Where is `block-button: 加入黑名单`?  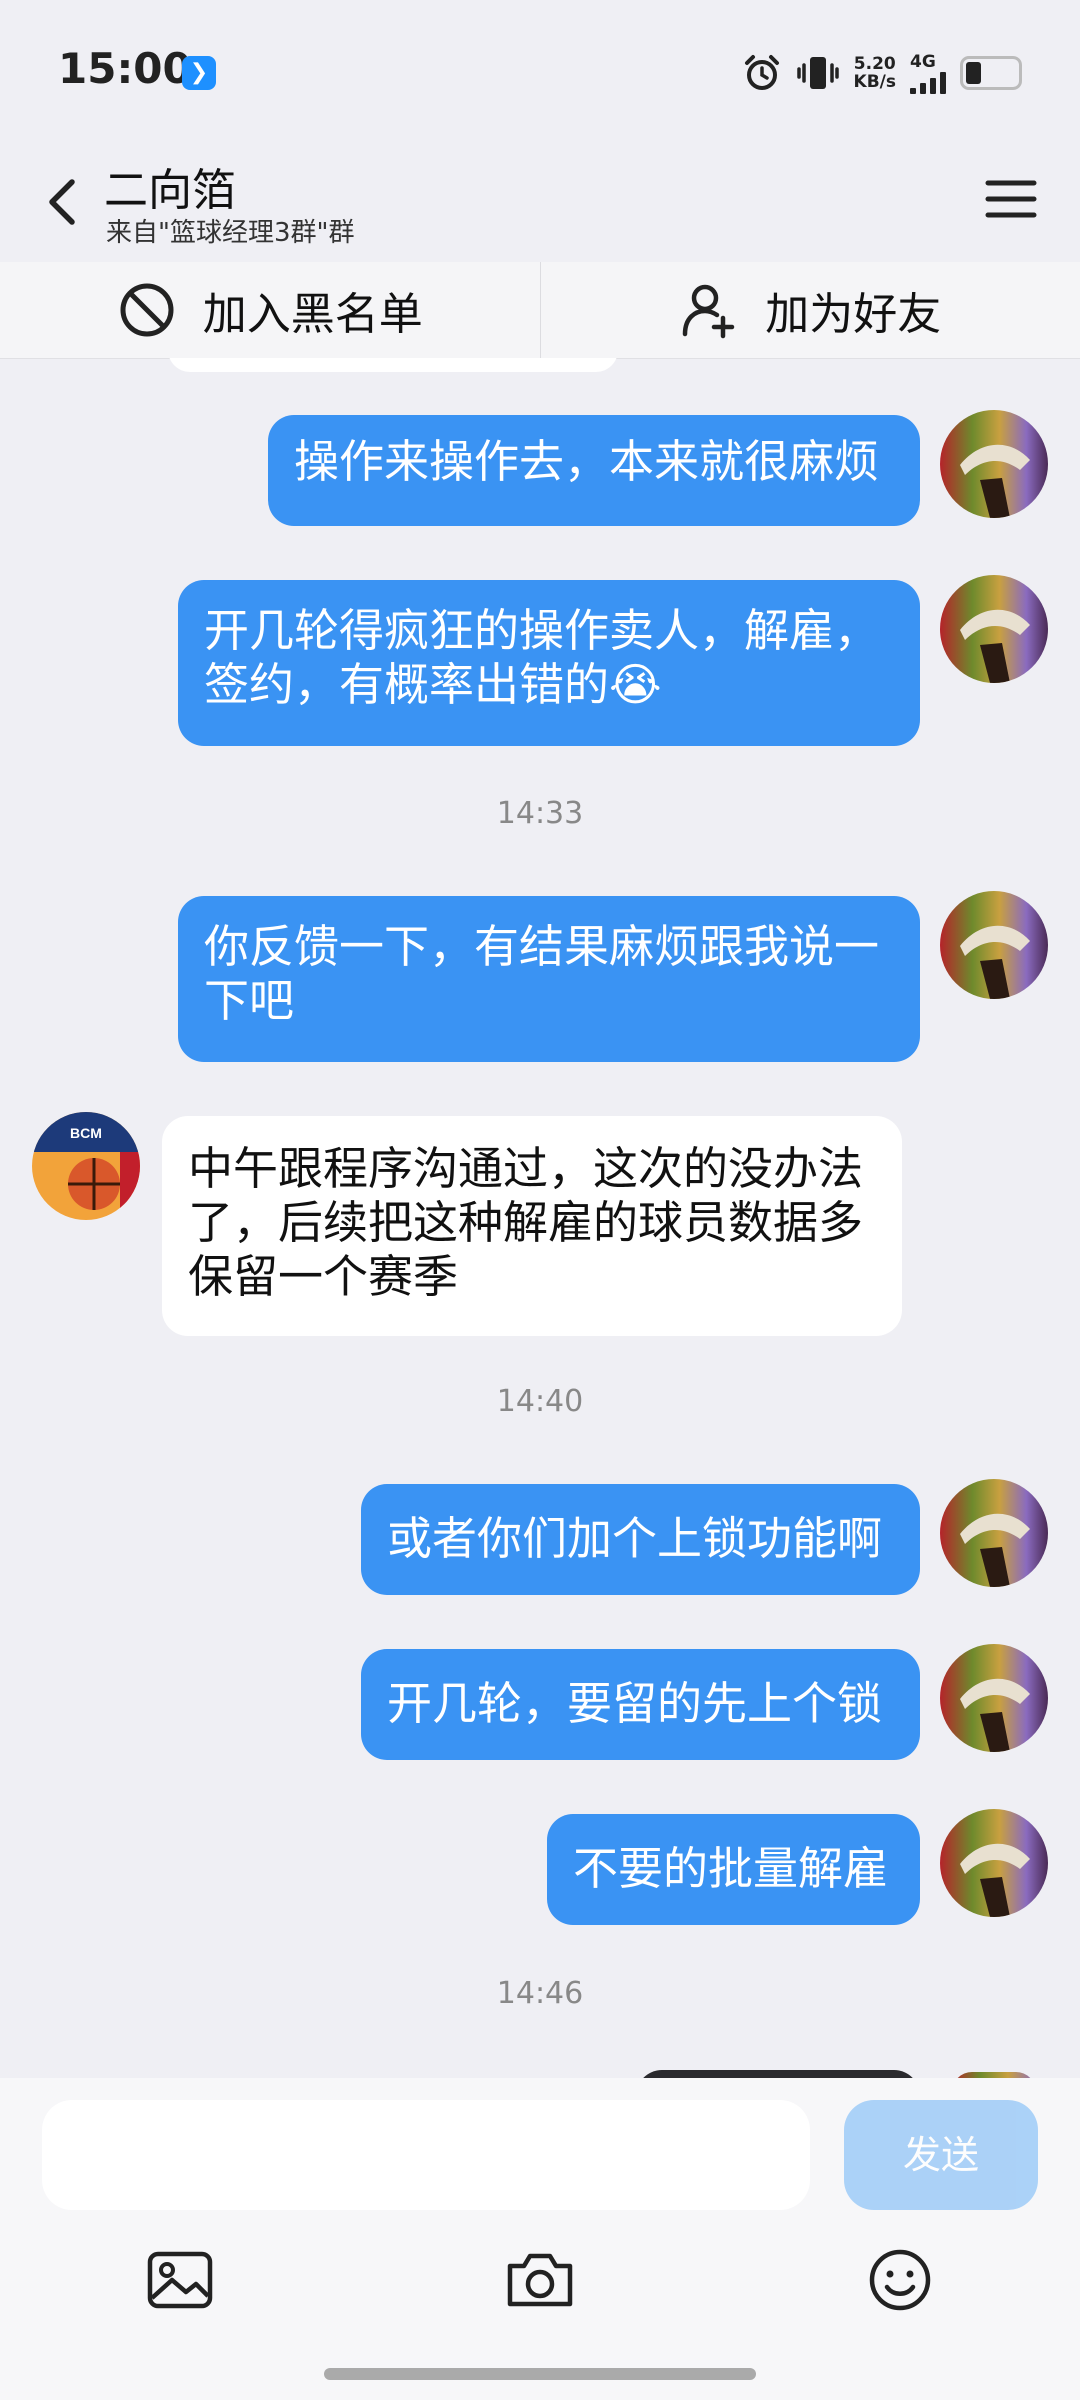 block-button: 加入黑名单 is located at coordinates (270, 310).